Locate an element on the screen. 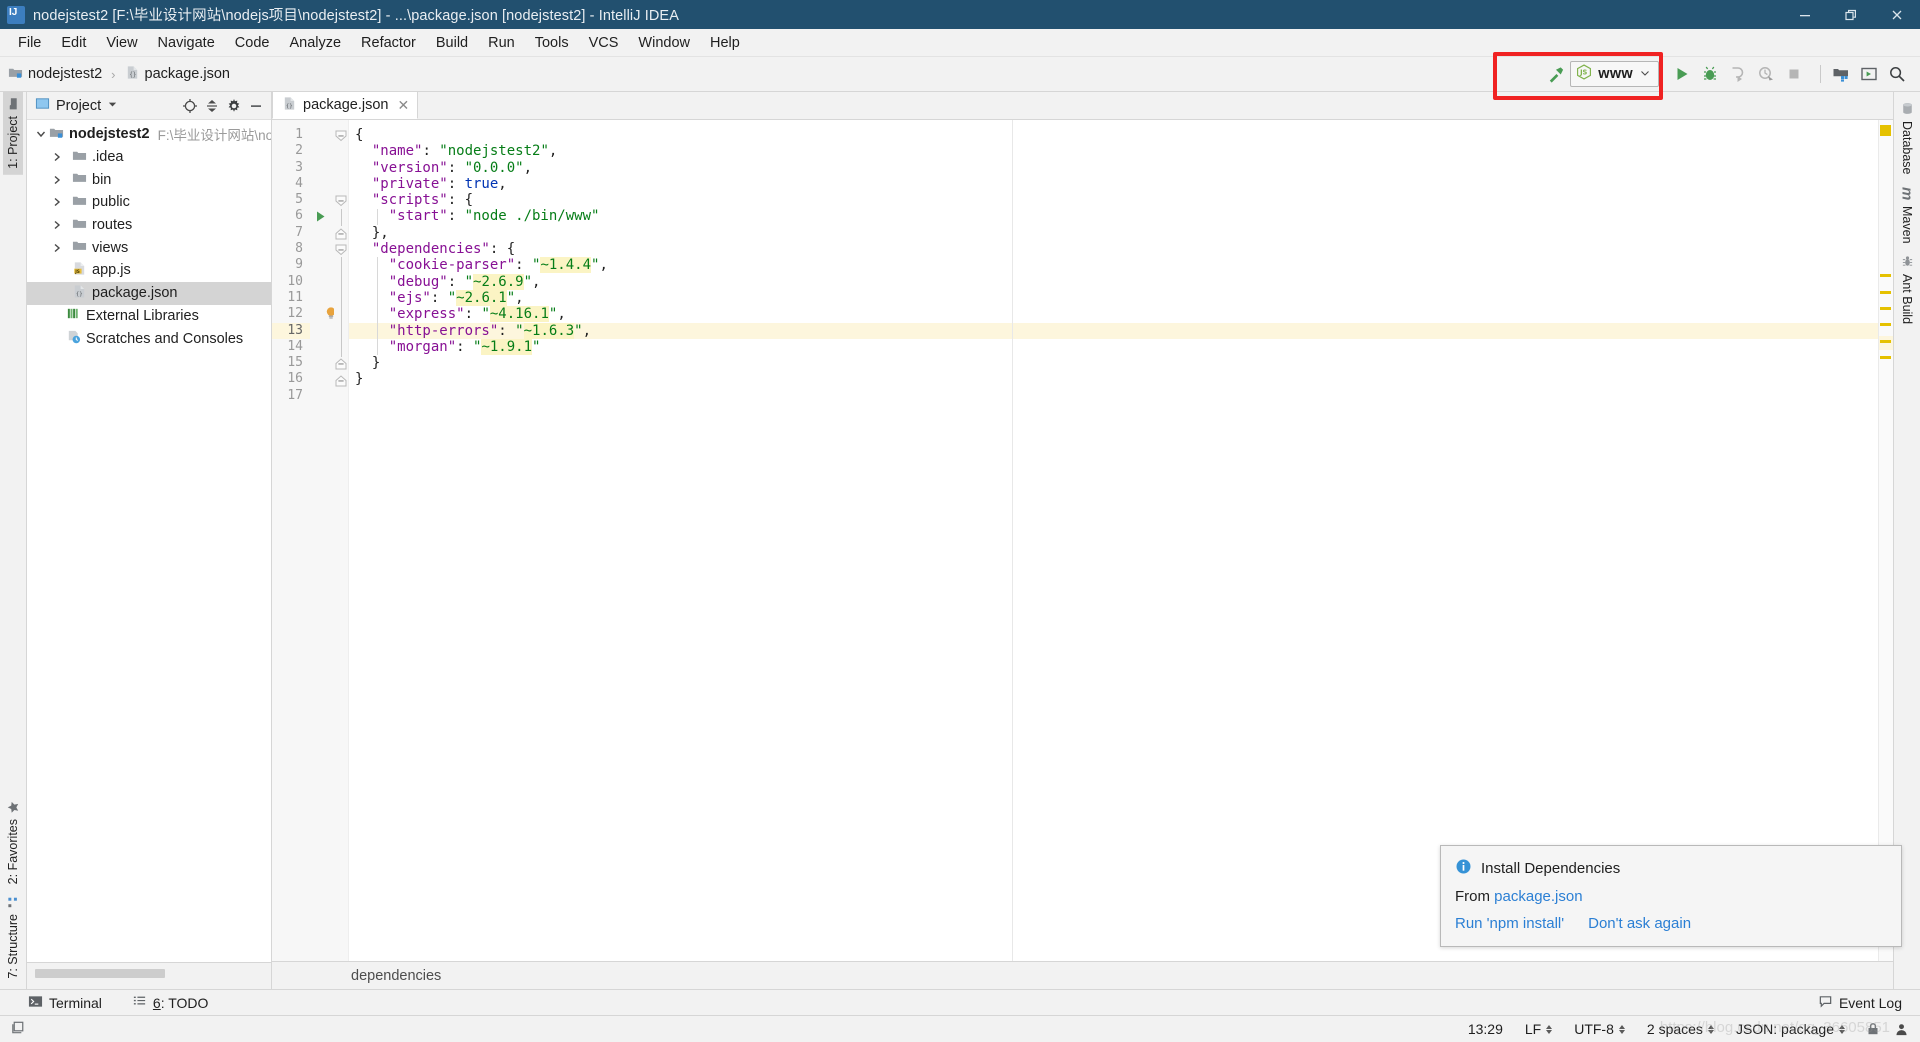 The width and height of the screenshot is (1920, 1042). search-icon is located at coordinates (1897, 74).